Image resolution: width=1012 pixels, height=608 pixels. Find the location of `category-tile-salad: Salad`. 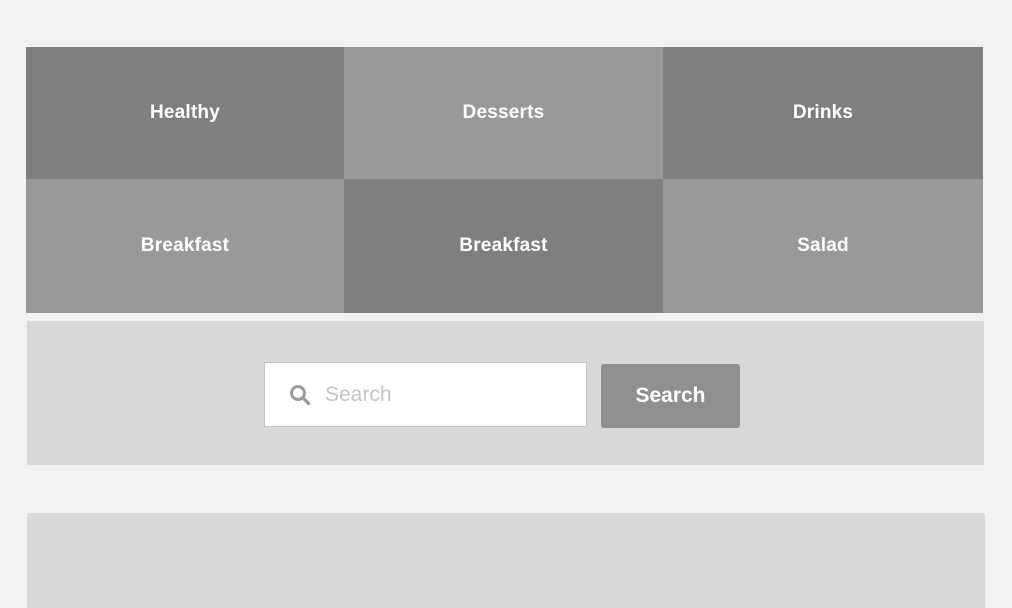

category-tile-salad: Salad is located at coordinates (823, 246).